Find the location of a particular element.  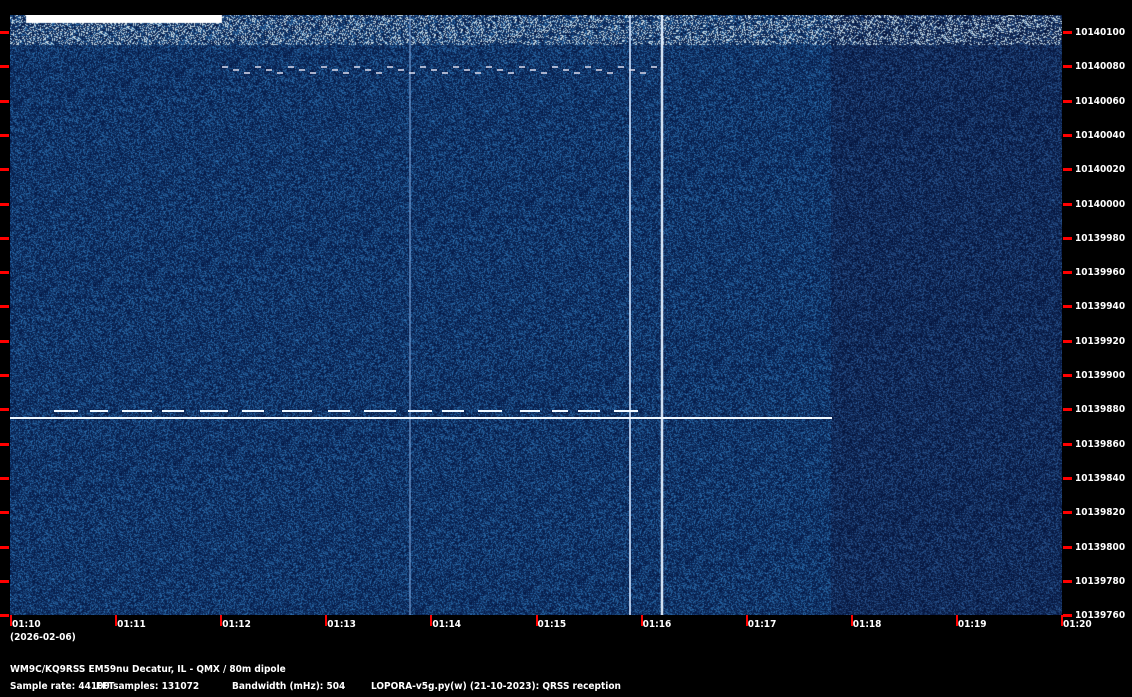

date-label: (2026-02-06) is located at coordinates (43, 637).